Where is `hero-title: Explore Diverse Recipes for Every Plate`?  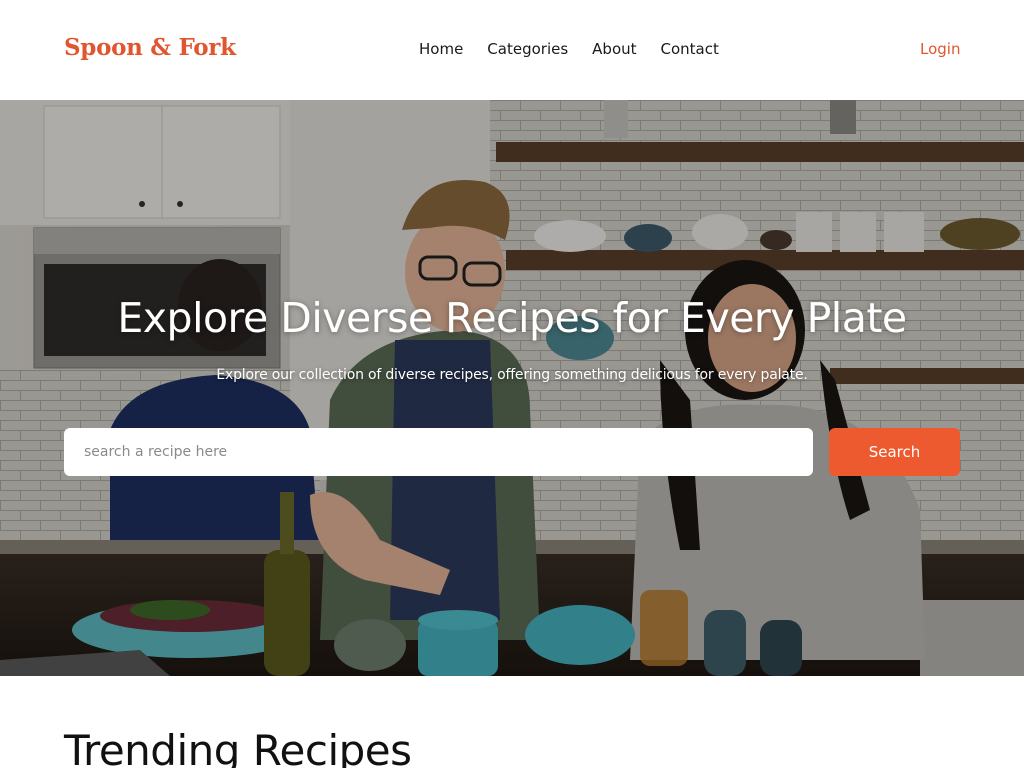
hero-title: Explore Diverse Recipes for Every Plate is located at coordinates (512, 318).